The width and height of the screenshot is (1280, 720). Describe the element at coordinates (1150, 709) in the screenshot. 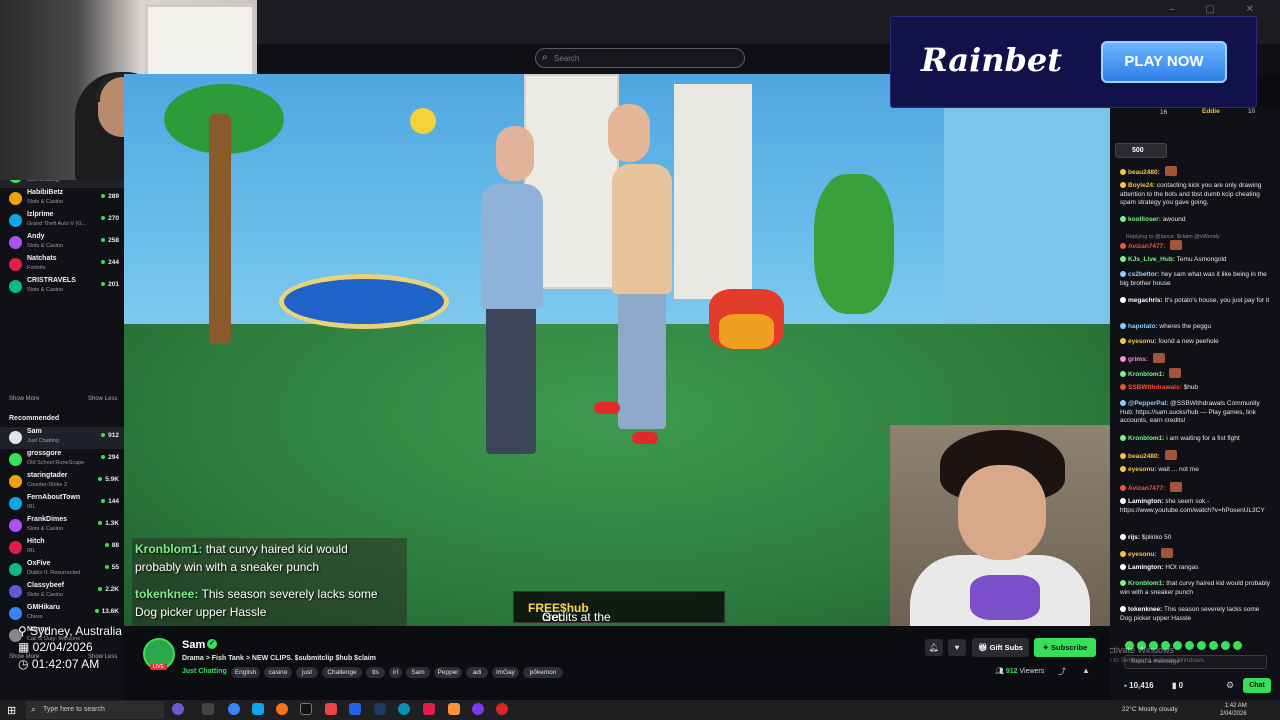

I see `weather-widget: 22°C Mostly cloudy` at that location.